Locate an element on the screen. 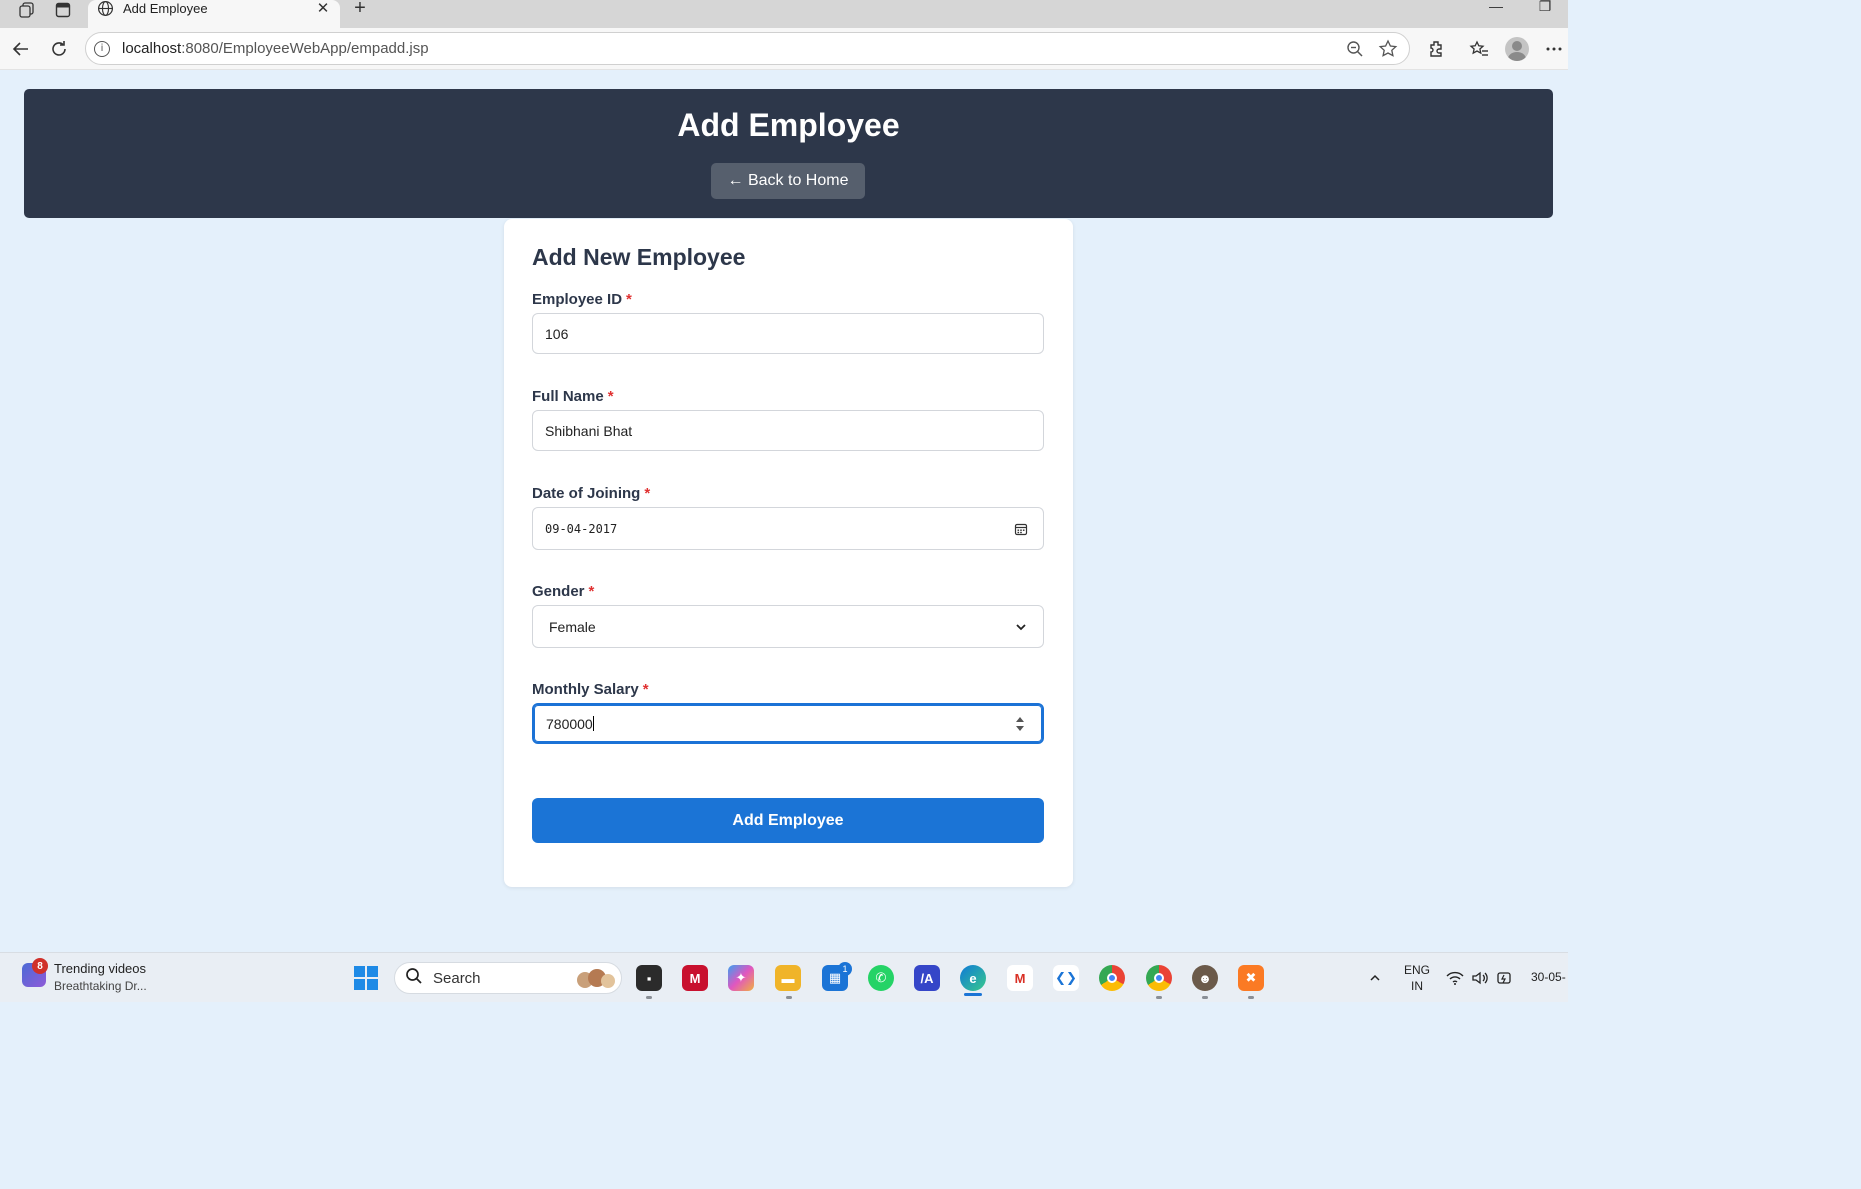  active-app-indicator is located at coordinates (973, 994).